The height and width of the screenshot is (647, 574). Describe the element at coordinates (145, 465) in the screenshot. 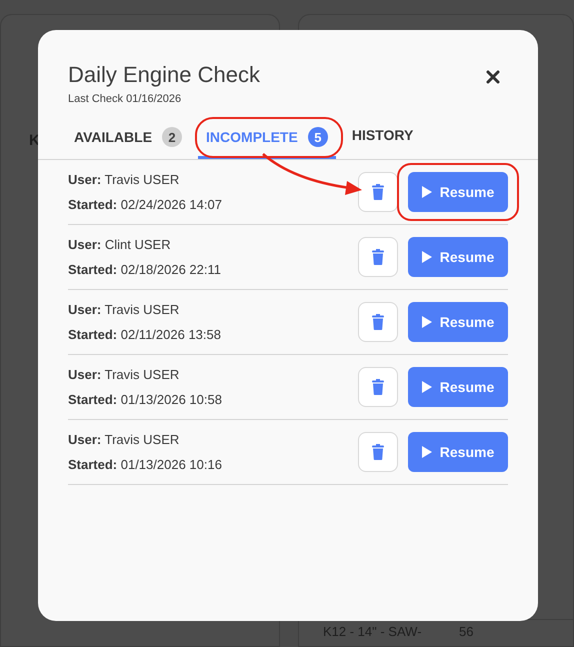

I see `started-line: Started: 01/13/2026 10:16` at that location.